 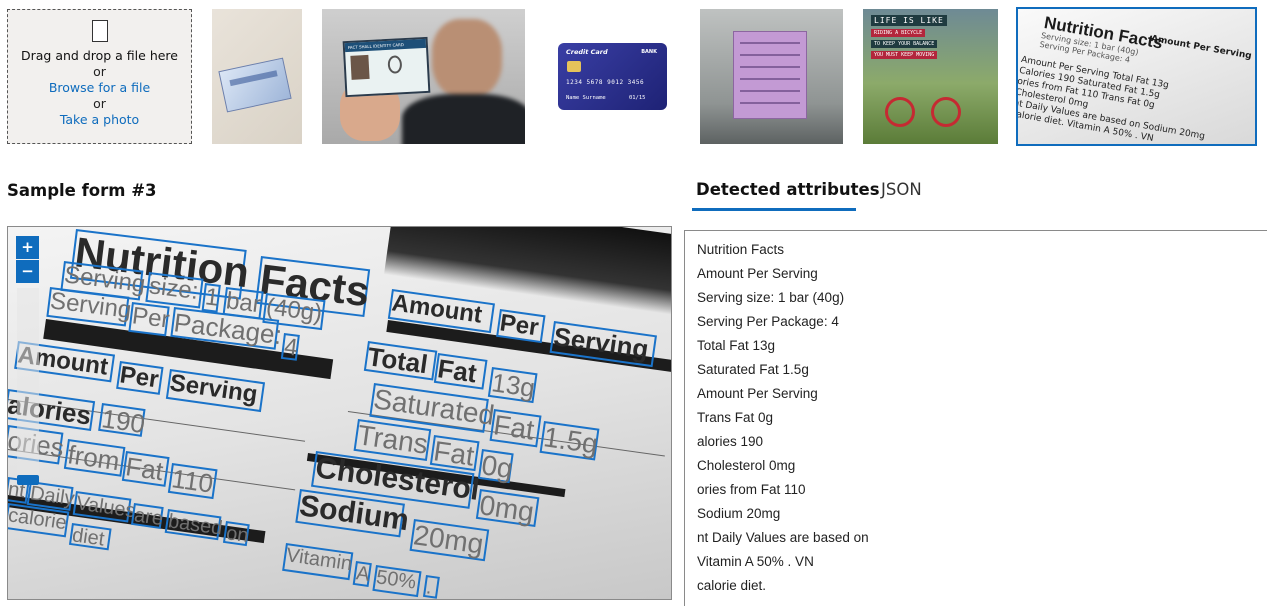 What do you see at coordinates (82, 190) in the screenshot?
I see `sample-form-title: Sample form #3` at bounding box center [82, 190].